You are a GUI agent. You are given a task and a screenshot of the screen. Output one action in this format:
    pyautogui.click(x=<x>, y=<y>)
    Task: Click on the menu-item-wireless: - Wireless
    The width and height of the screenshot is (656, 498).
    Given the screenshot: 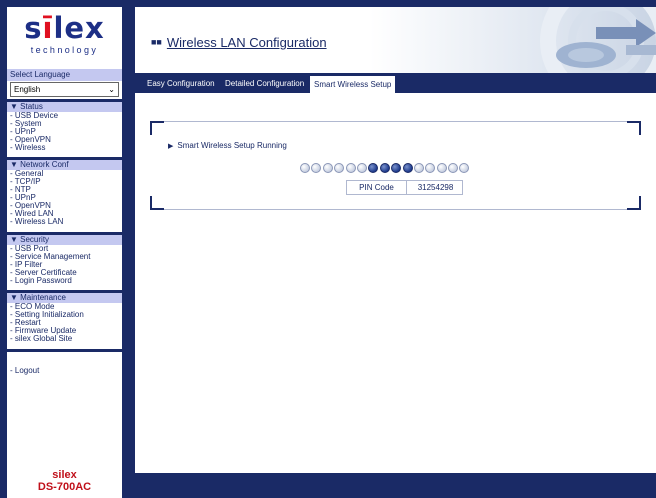 What is the action you would take?
    pyautogui.click(x=64, y=148)
    